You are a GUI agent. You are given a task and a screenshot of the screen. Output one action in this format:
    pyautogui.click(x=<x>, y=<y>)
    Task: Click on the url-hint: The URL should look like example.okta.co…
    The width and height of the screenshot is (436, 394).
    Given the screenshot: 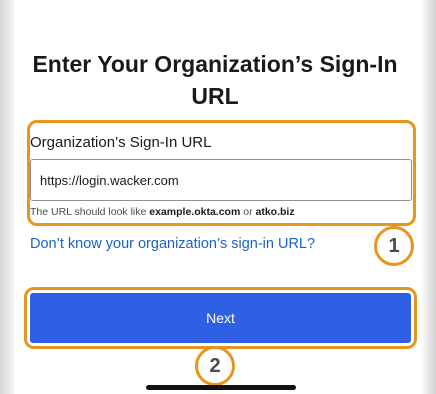 What is the action you would take?
    pyautogui.click(x=162, y=212)
    